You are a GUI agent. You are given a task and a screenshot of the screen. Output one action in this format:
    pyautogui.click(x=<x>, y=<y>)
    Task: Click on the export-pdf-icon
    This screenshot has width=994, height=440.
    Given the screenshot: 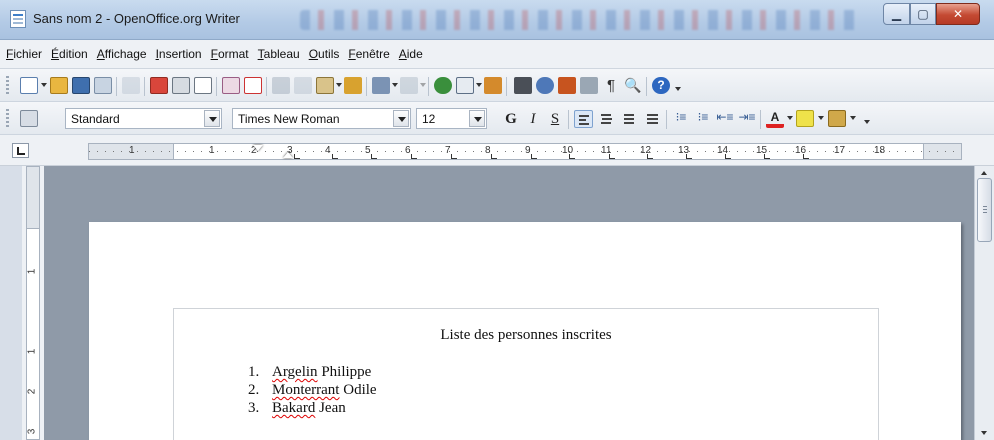 What is the action you would take?
    pyautogui.click(x=159, y=85)
    